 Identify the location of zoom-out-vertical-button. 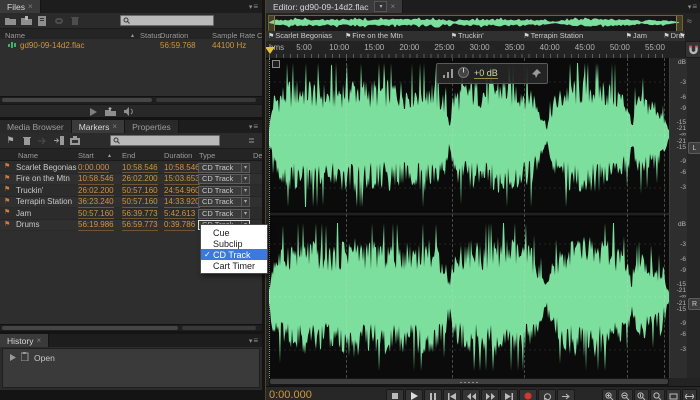
(657, 394).